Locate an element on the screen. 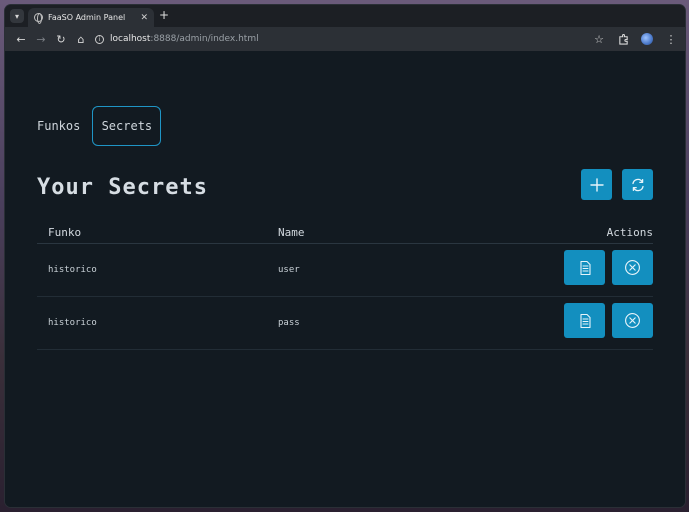 The image size is (689, 512). column-header-name: Name is located at coordinates (291, 232).